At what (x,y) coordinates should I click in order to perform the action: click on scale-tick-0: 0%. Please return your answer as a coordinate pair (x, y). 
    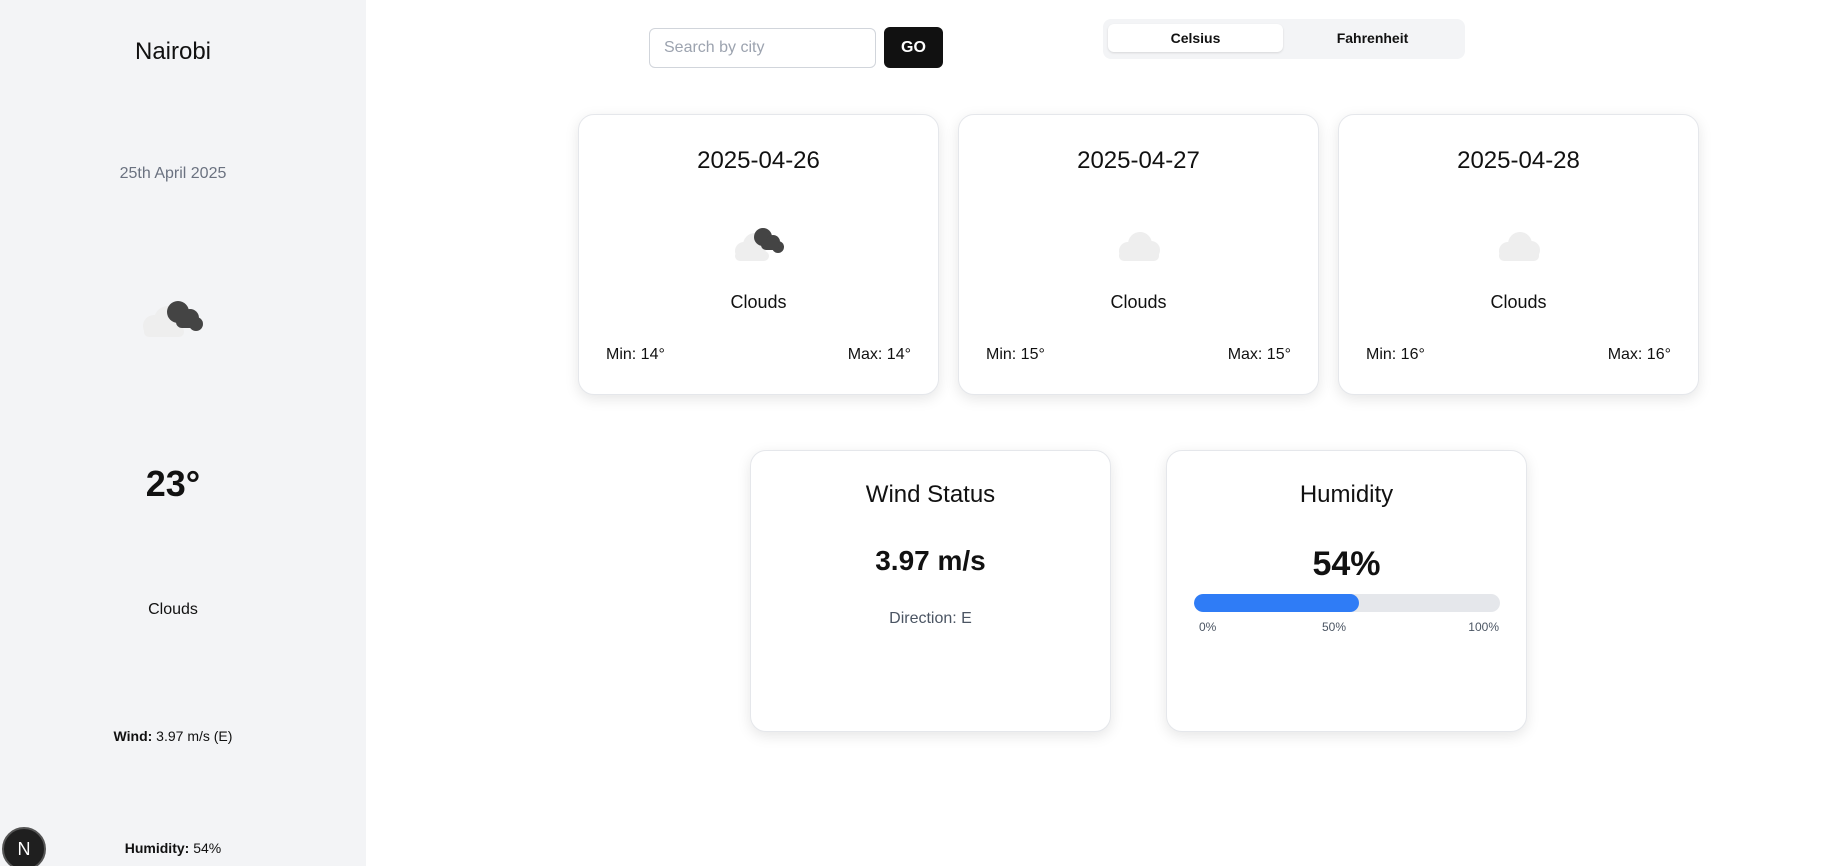
    Looking at the image, I should click on (1208, 627).